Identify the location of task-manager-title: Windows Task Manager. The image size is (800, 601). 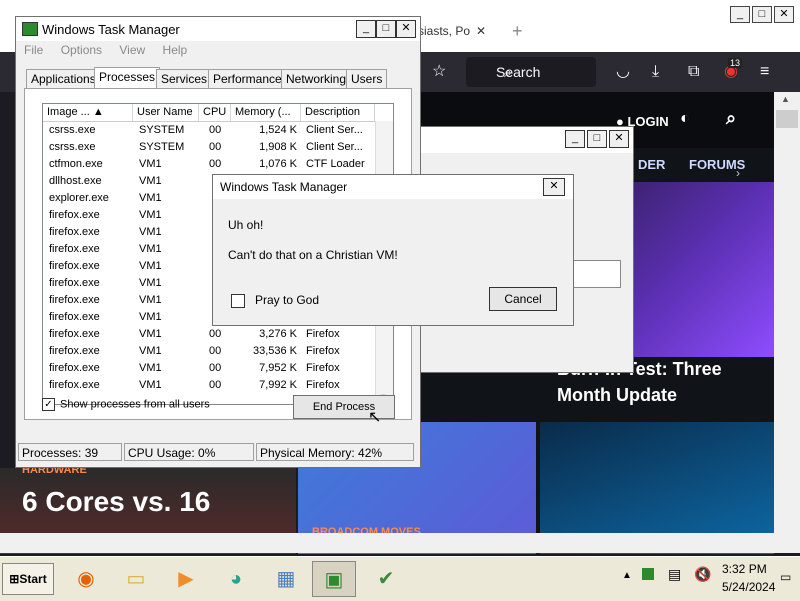
(111, 29).